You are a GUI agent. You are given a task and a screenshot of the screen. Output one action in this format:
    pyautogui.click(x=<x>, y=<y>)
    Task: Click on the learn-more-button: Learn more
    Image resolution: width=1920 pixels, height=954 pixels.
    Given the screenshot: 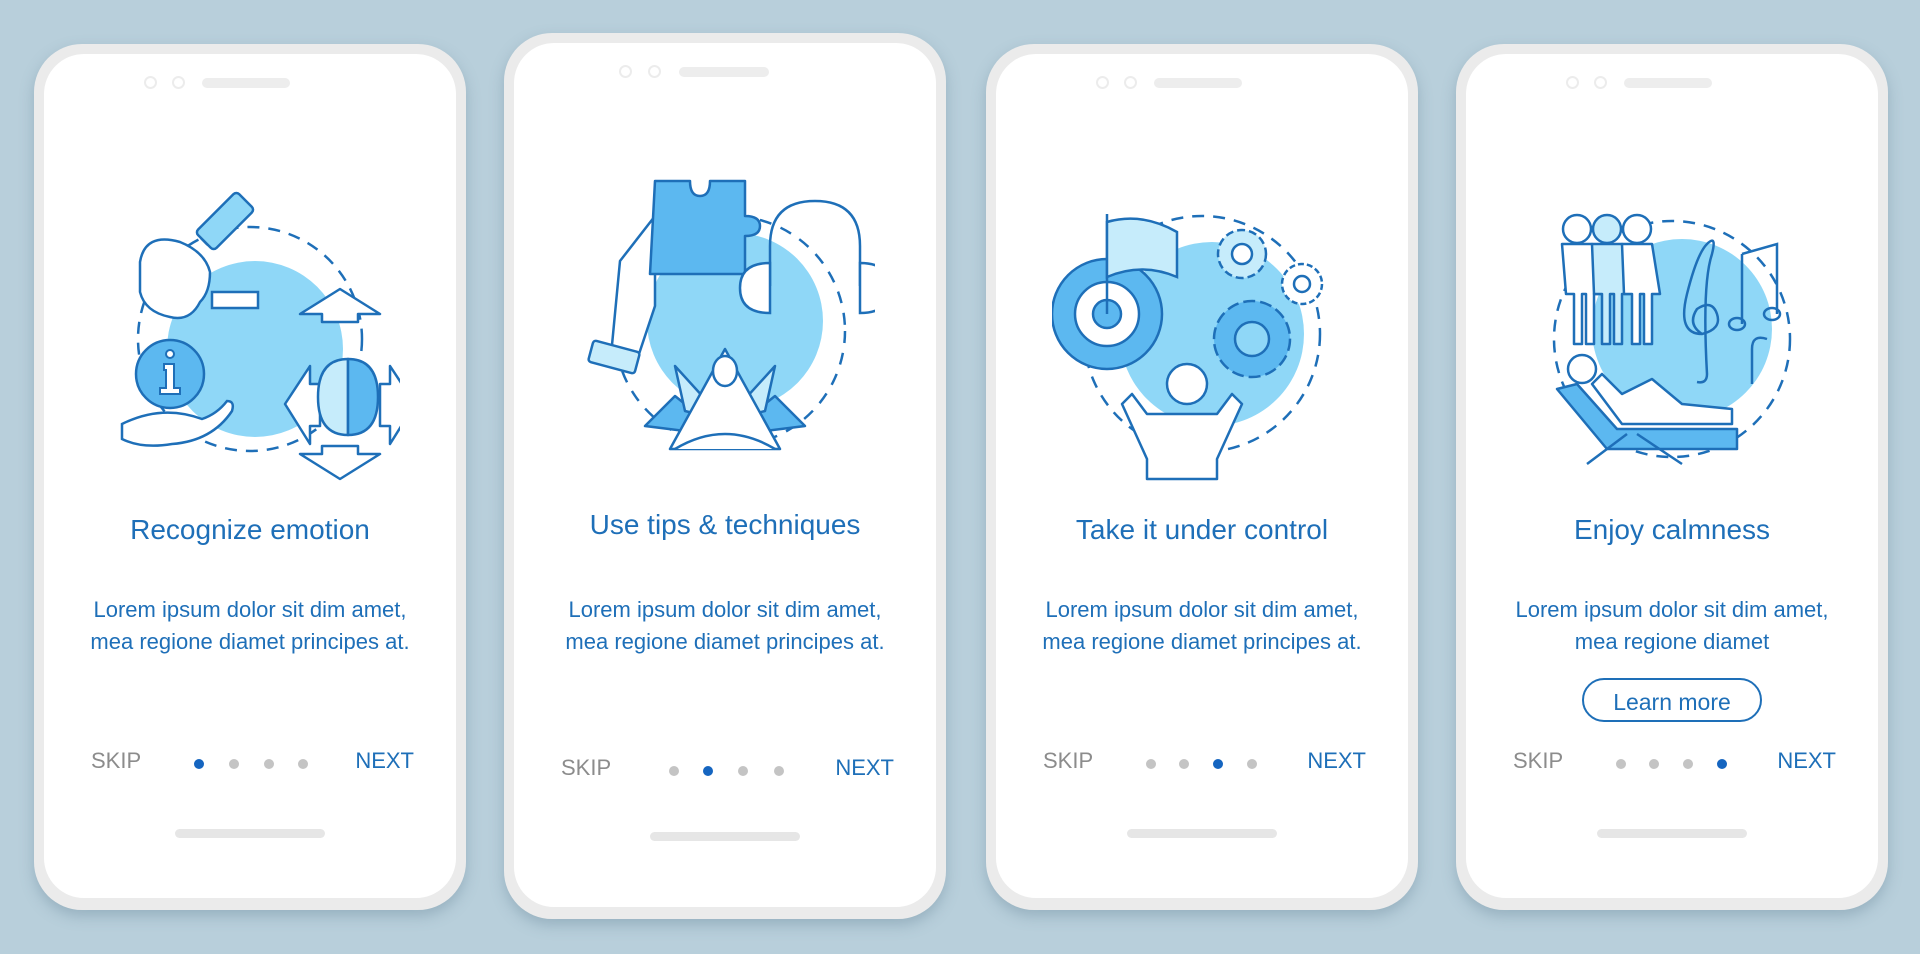 What is the action you would take?
    pyautogui.click(x=1672, y=700)
    